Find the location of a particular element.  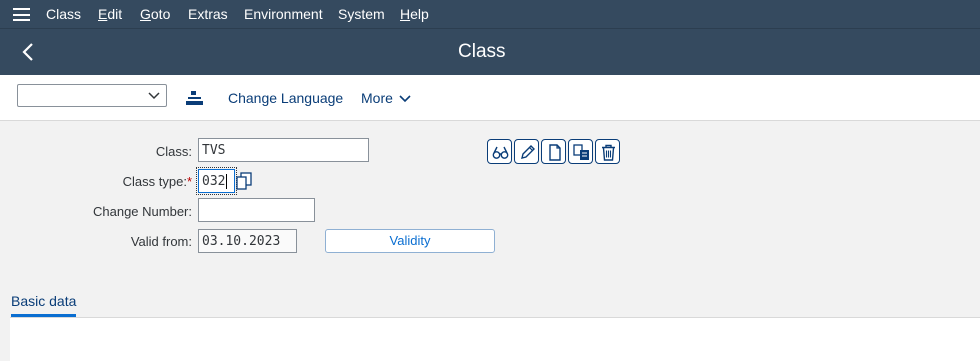

change-button is located at coordinates (526, 151).